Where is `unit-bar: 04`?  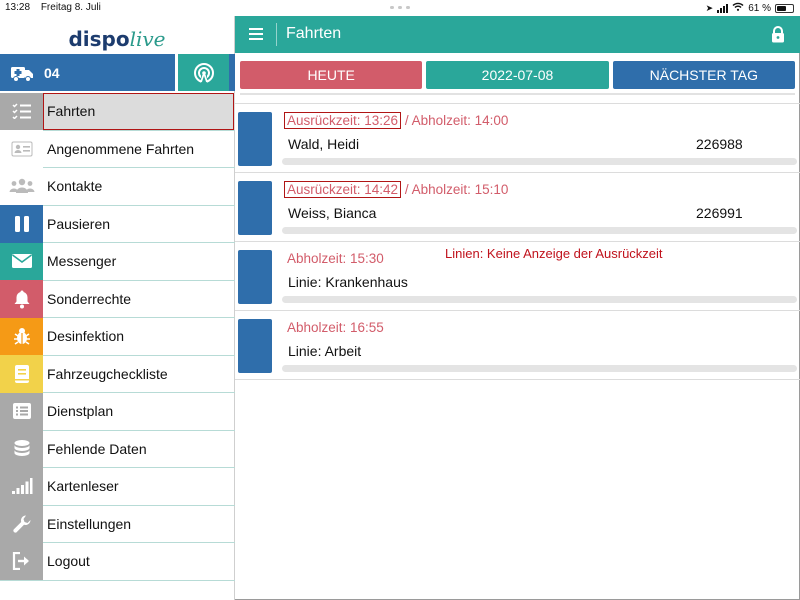 unit-bar: 04 is located at coordinates (117, 72).